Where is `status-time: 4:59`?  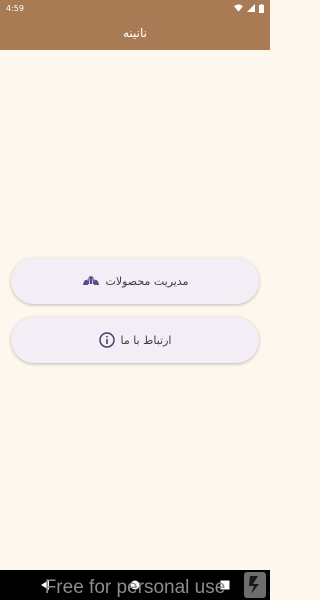 status-time: 4:59 is located at coordinates (15, 8).